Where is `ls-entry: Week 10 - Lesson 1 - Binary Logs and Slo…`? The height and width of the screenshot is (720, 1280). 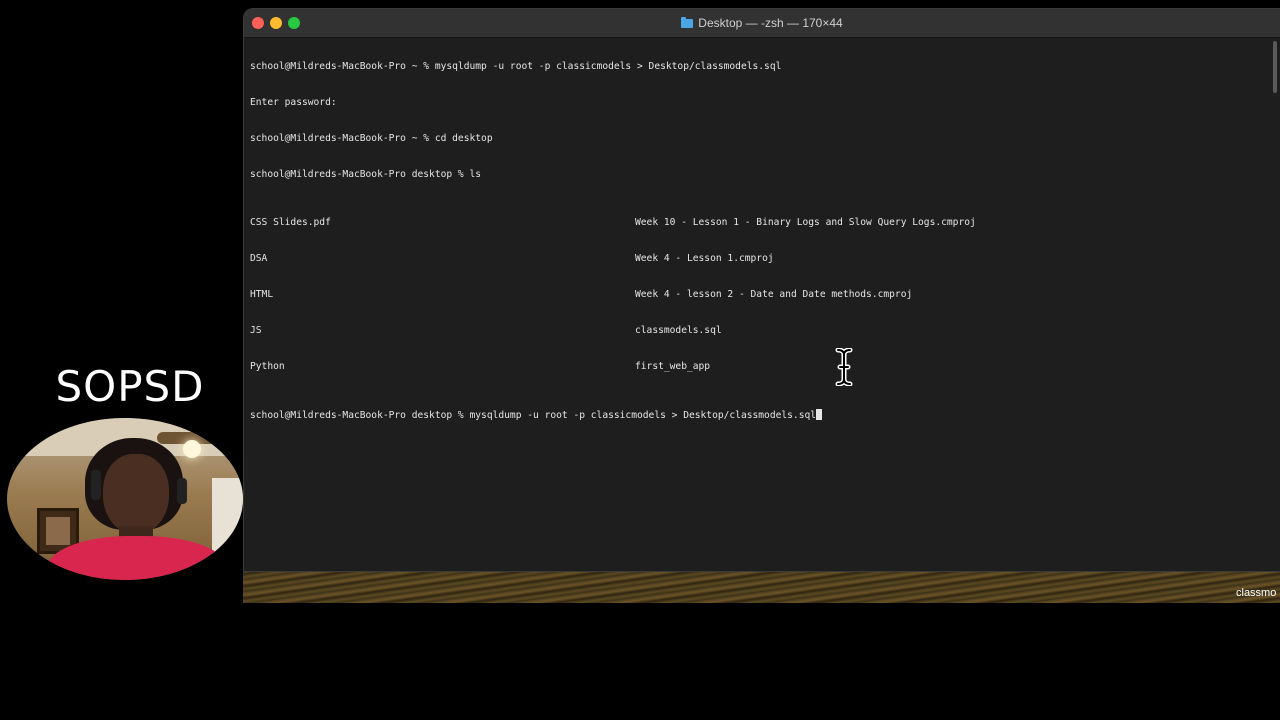
ls-entry: Week 10 - Lesson 1 - Binary Logs and Slo… is located at coordinates (805, 222).